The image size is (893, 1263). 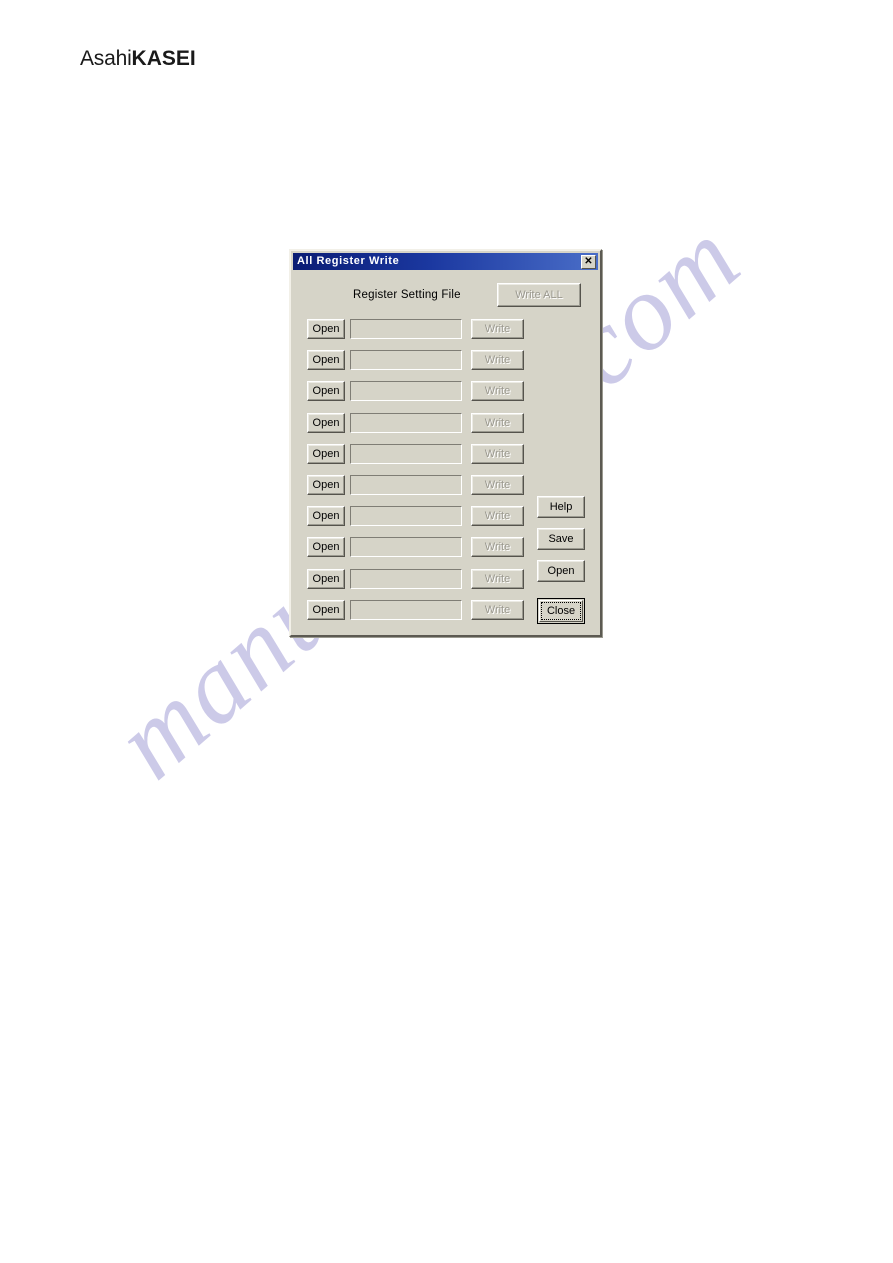 I want to click on row-7-file-path-input, so click(x=406, y=516).